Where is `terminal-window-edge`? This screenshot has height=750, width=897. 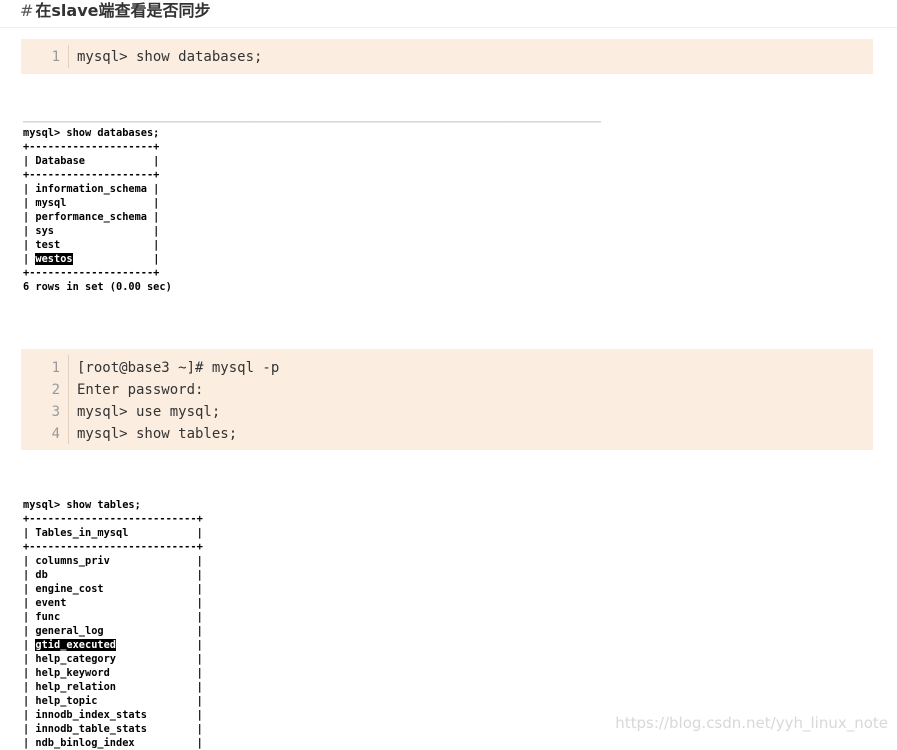 terminal-window-edge is located at coordinates (312, 122).